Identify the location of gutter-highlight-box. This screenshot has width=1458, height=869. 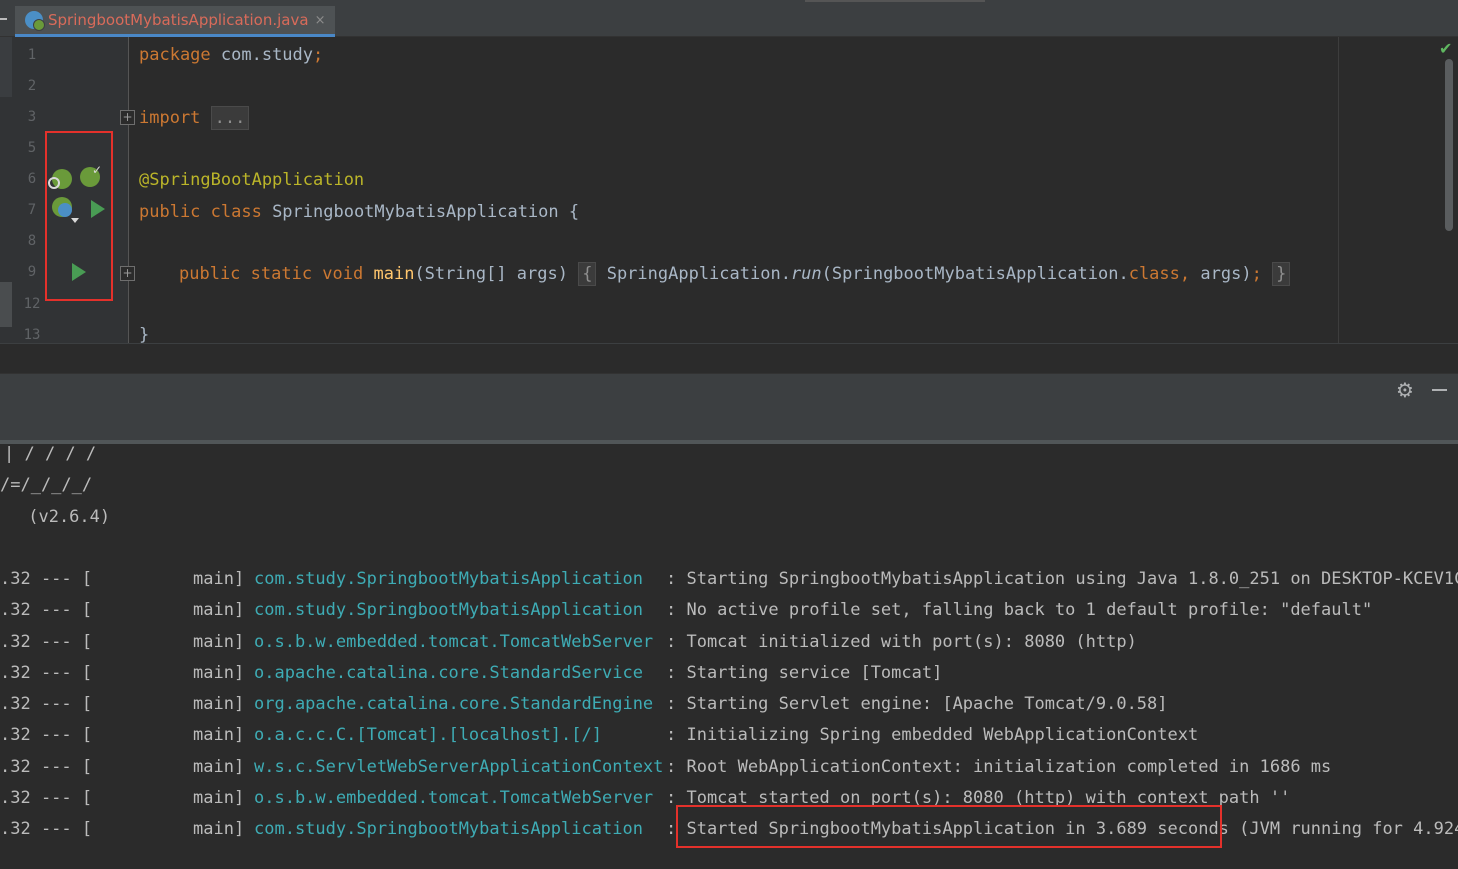
(79, 216).